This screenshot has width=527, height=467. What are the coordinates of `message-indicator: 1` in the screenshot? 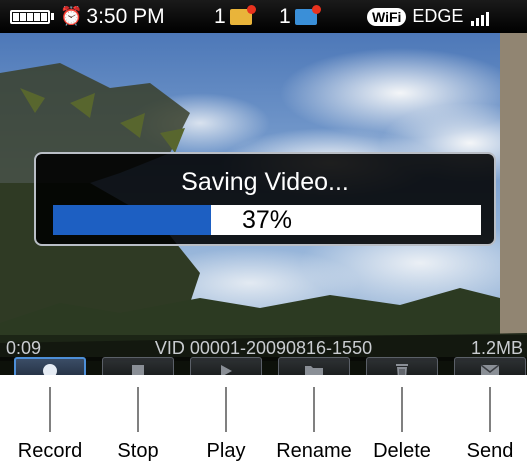 It's located at (235, 16).